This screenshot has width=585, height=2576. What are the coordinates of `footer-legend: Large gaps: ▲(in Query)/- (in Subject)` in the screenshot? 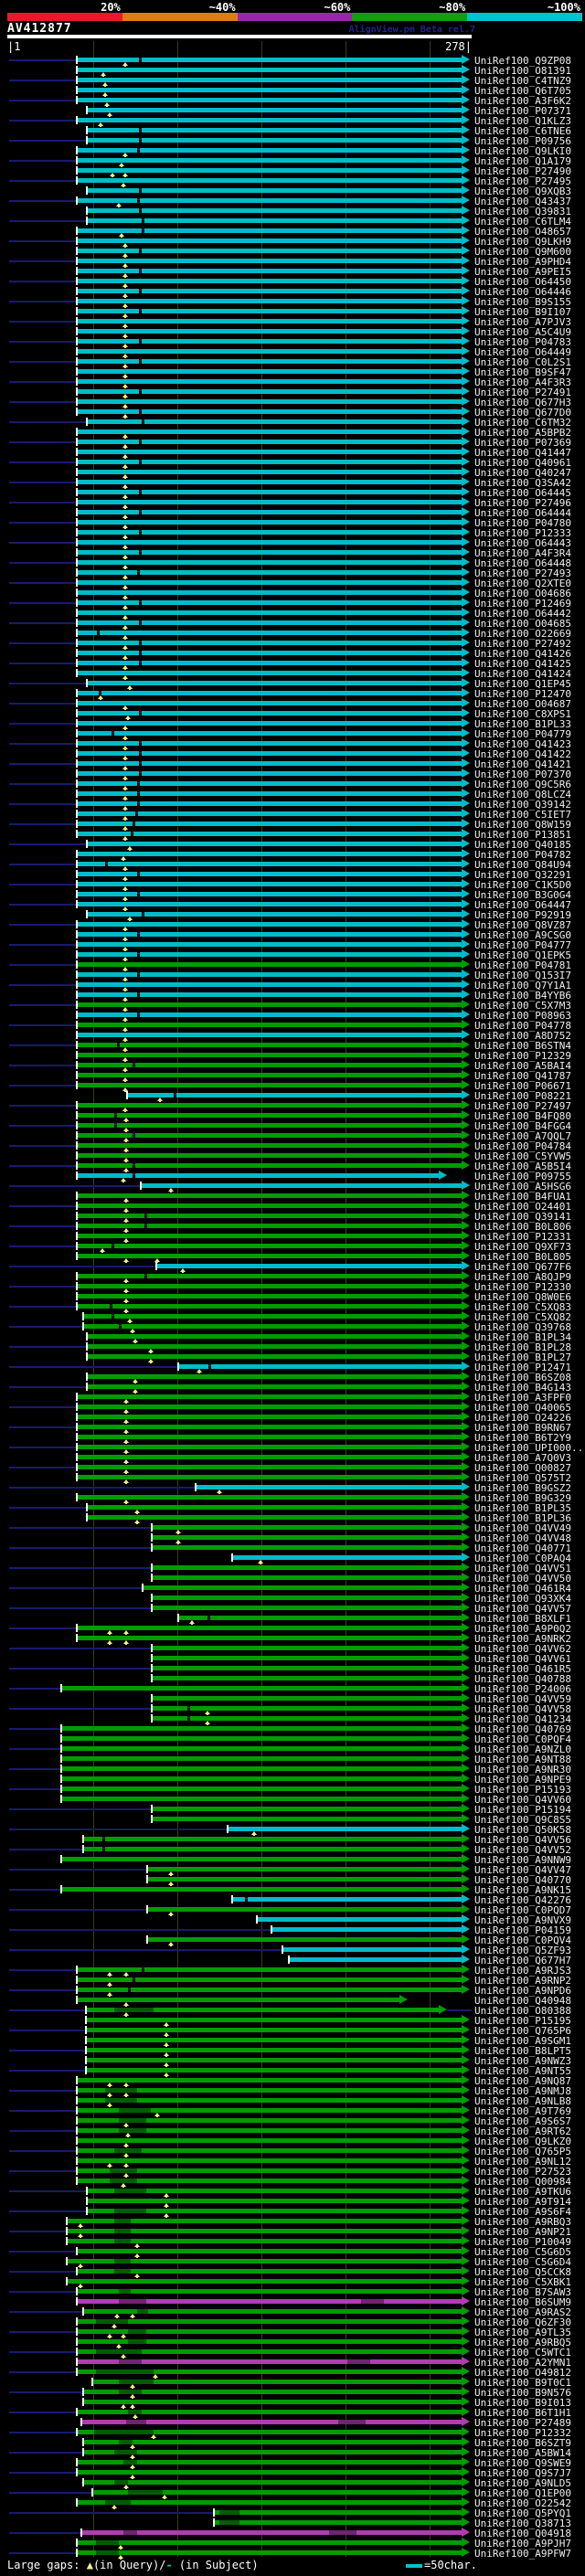 It's located at (133, 2566).